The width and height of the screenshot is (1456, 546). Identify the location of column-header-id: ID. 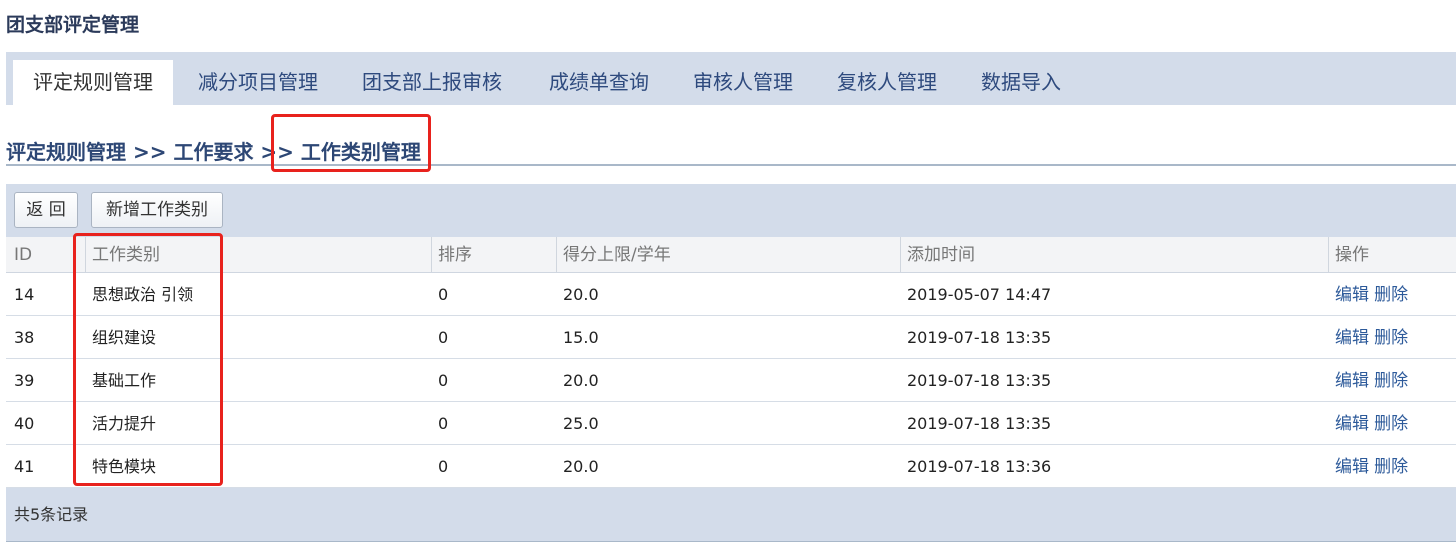
(23, 255).